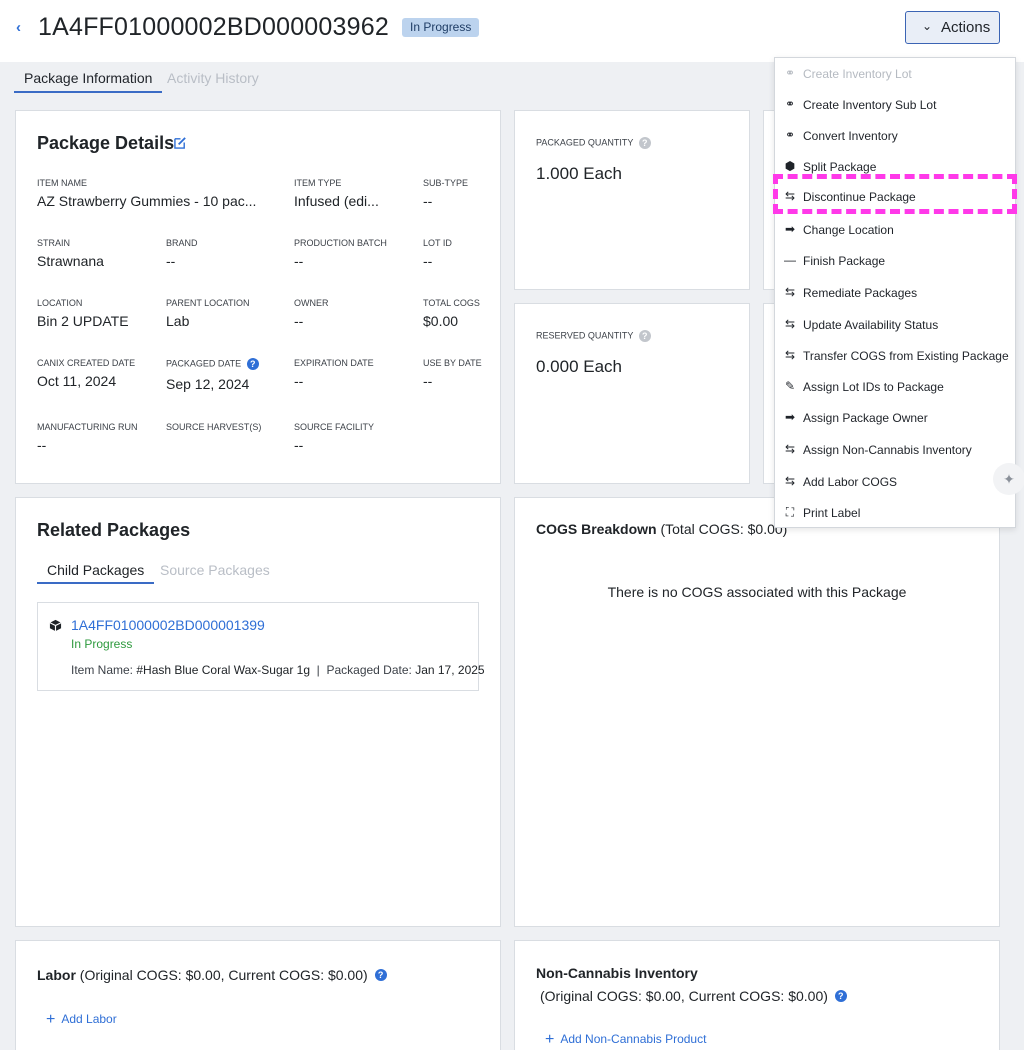 The height and width of the screenshot is (1050, 1024). I want to click on related-packages-title: Related Packages, so click(114, 530).